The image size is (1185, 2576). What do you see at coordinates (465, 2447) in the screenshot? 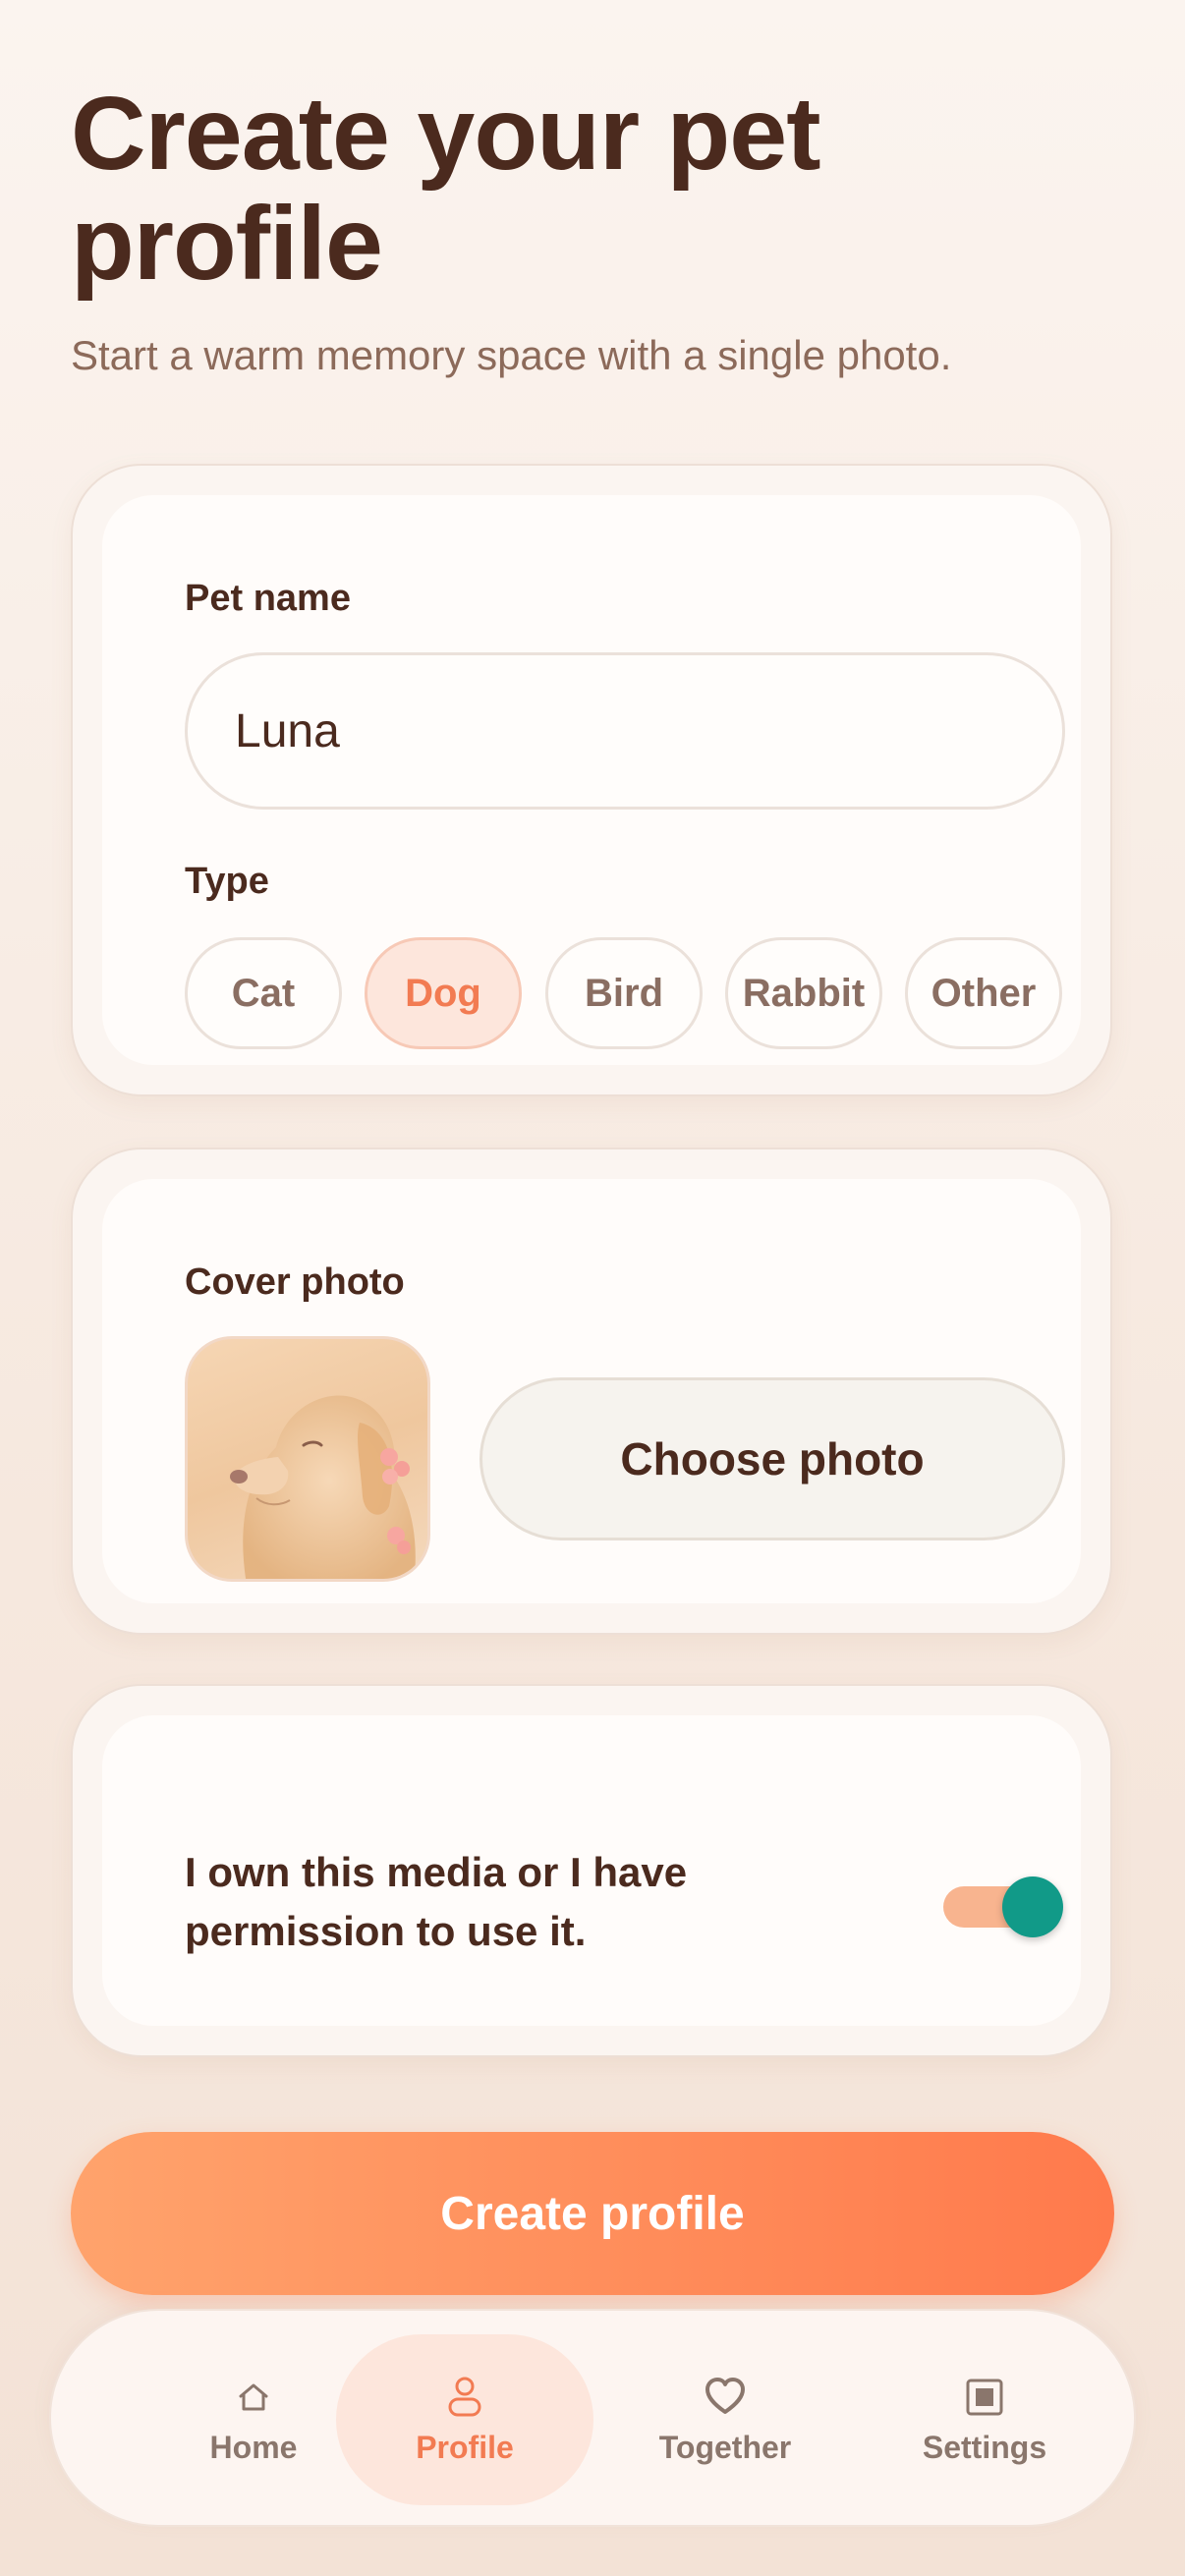
I see `nav-label-profile: Profile` at bounding box center [465, 2447].